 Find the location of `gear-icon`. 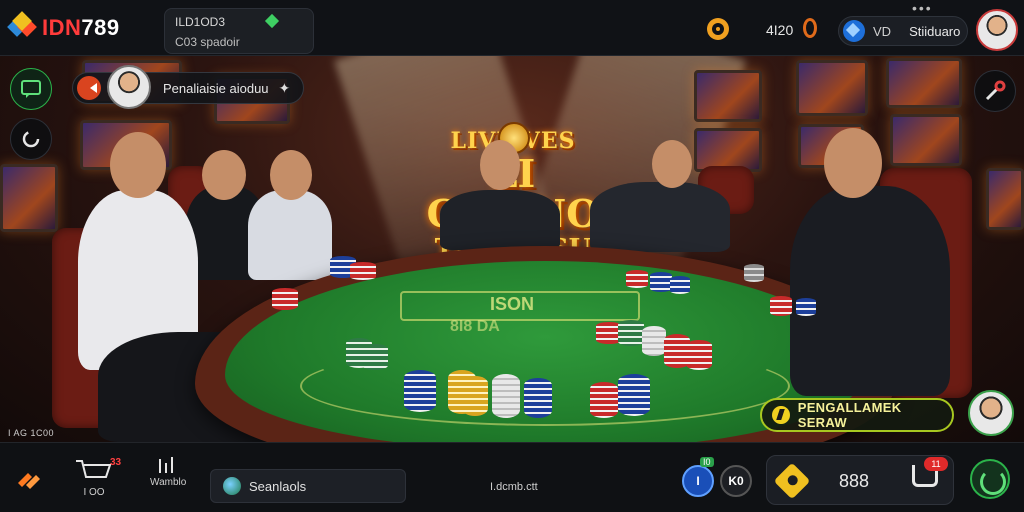

gear-icon is located at coordinates (718, 29).